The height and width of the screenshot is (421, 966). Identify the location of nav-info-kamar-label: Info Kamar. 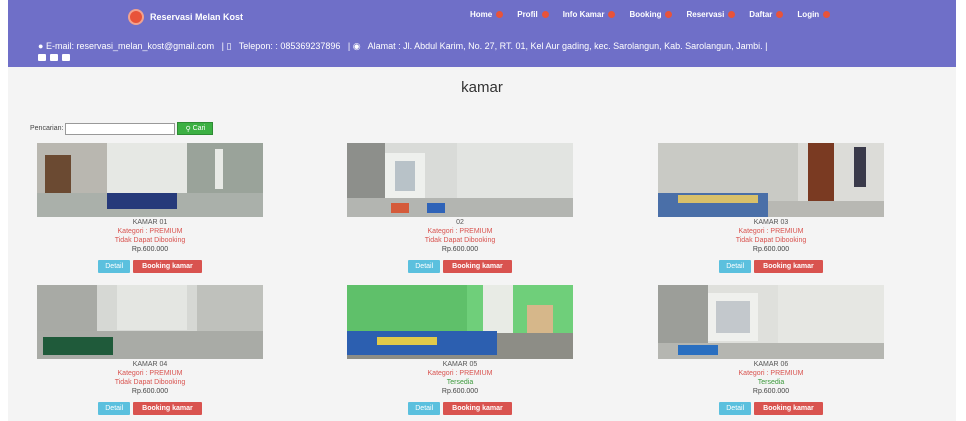
(583, 14).